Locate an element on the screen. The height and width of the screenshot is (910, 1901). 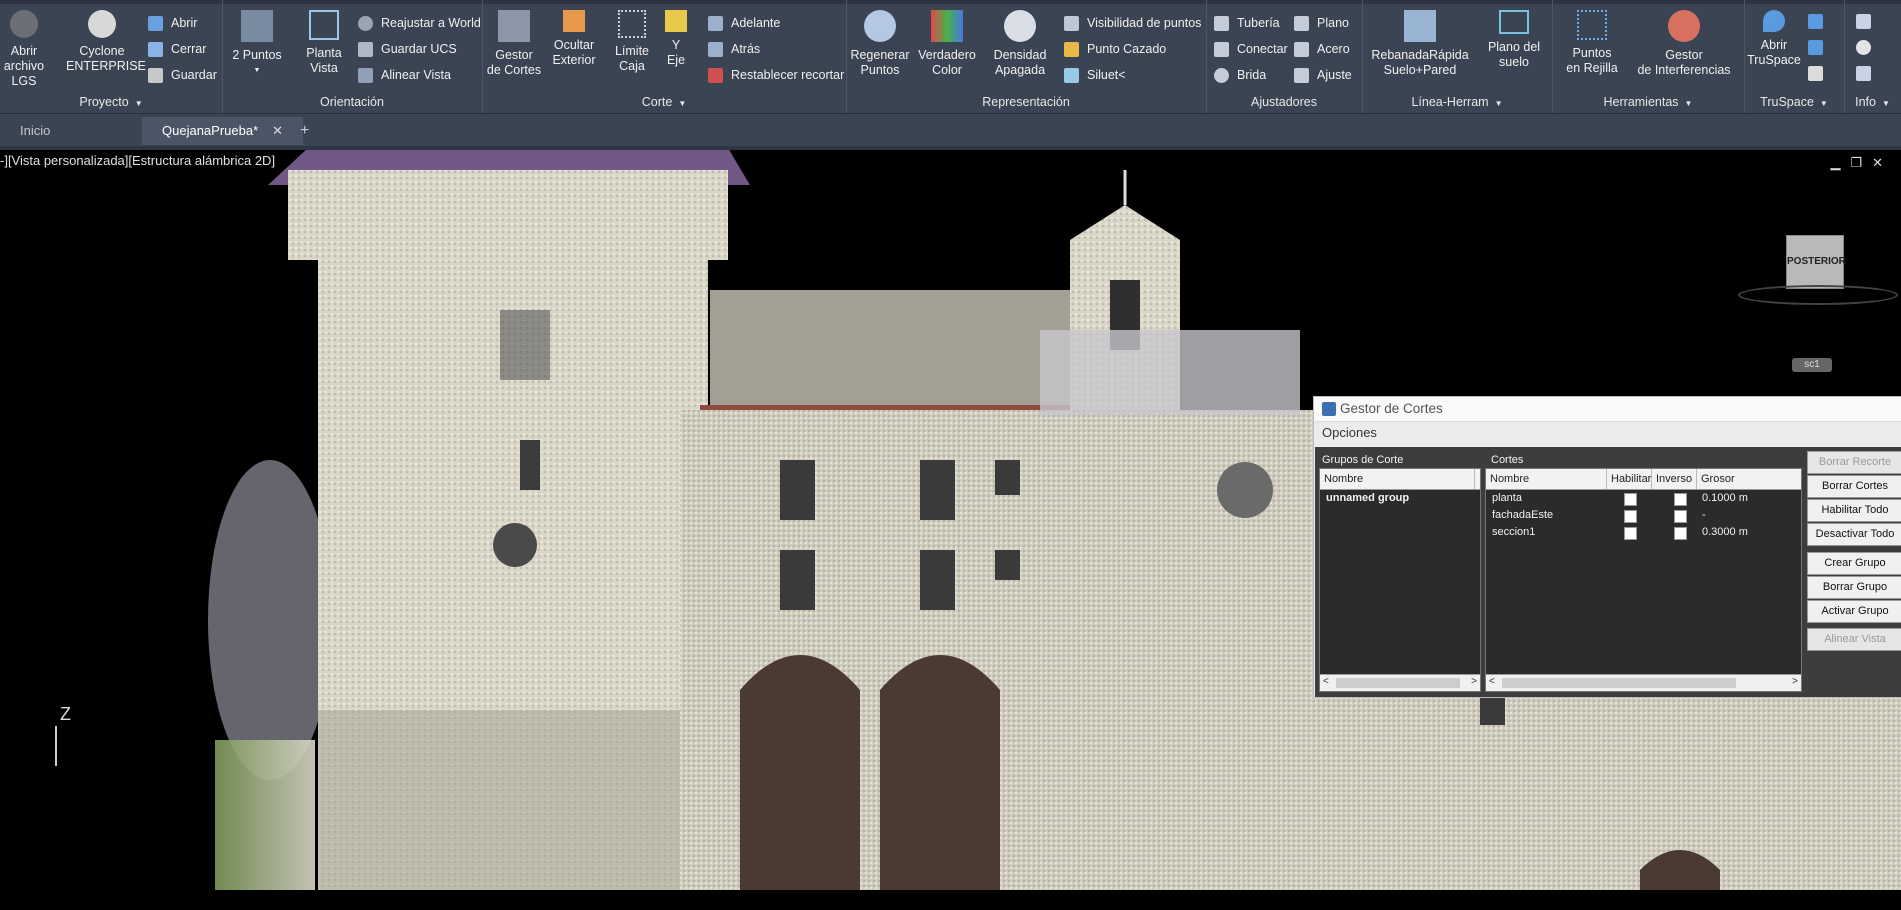
borrar-recorte-button: Borrar Recorte is located at coordinates (1854, 462).